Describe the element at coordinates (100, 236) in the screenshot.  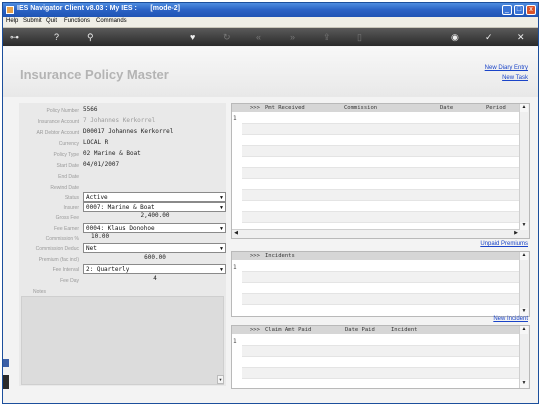
I see `commission-pct-value: 10.00` at that location.